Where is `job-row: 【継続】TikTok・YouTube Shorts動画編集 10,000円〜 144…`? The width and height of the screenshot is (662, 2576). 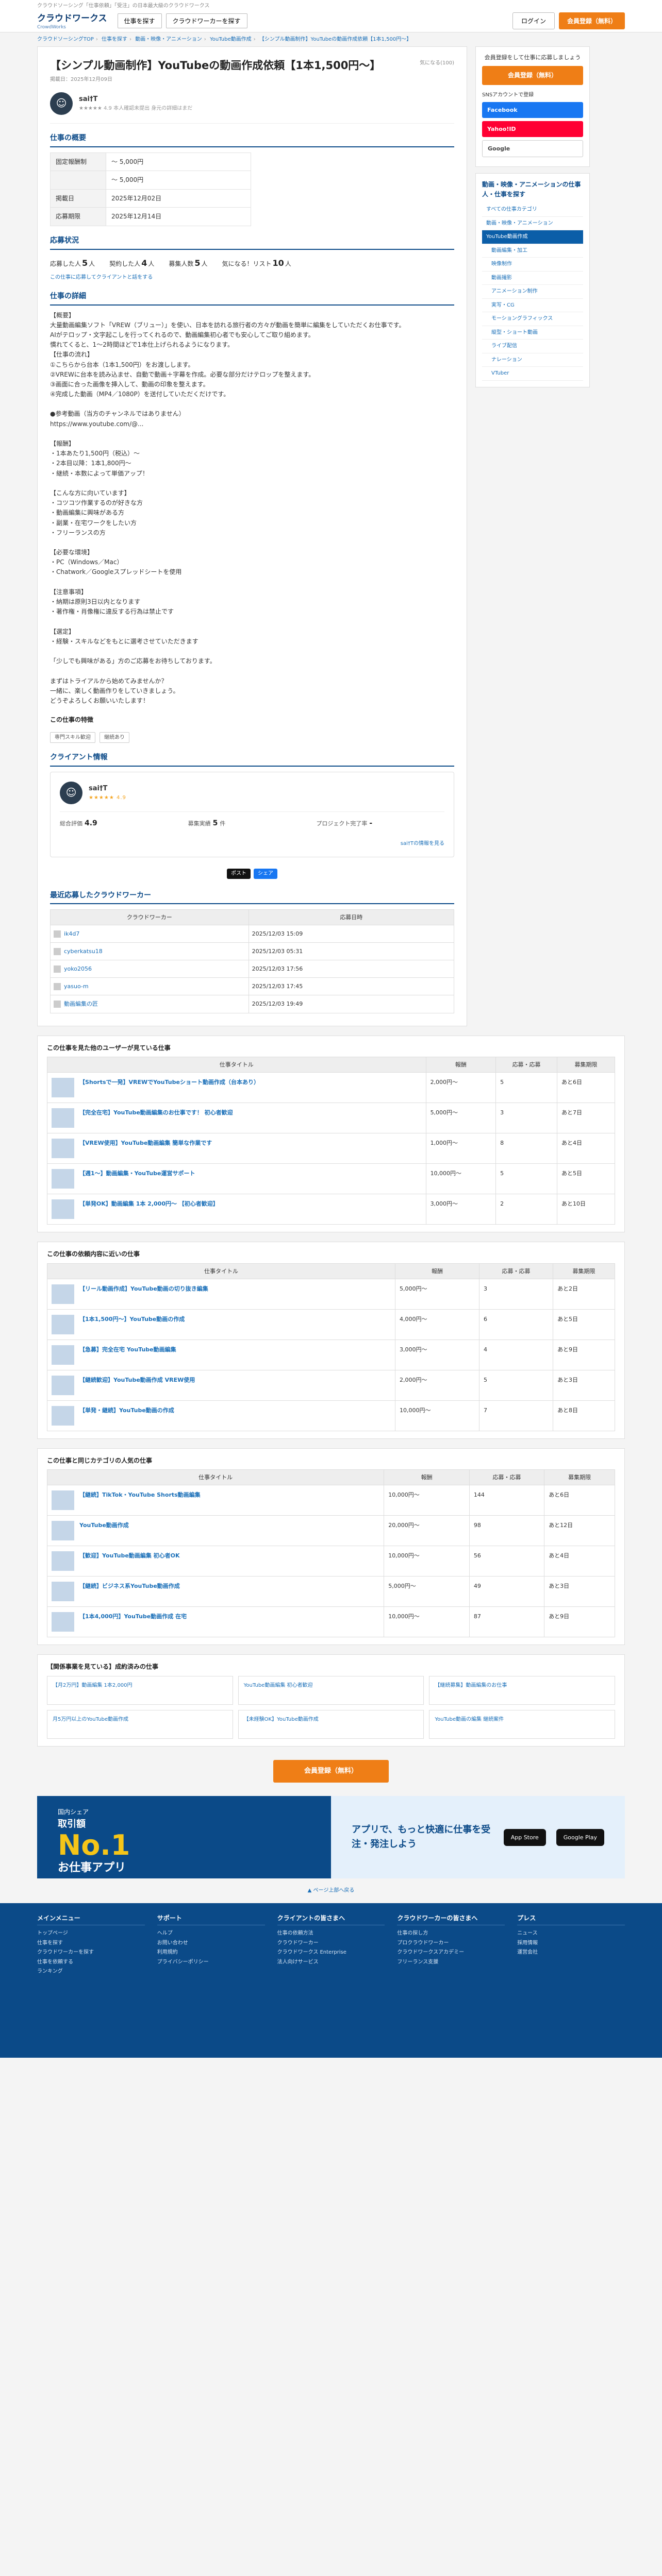
job-row: 【継続】TikTok・YouTube Shorts動画編集 10,000円〜 144… is located at coordinates (331, 1500).